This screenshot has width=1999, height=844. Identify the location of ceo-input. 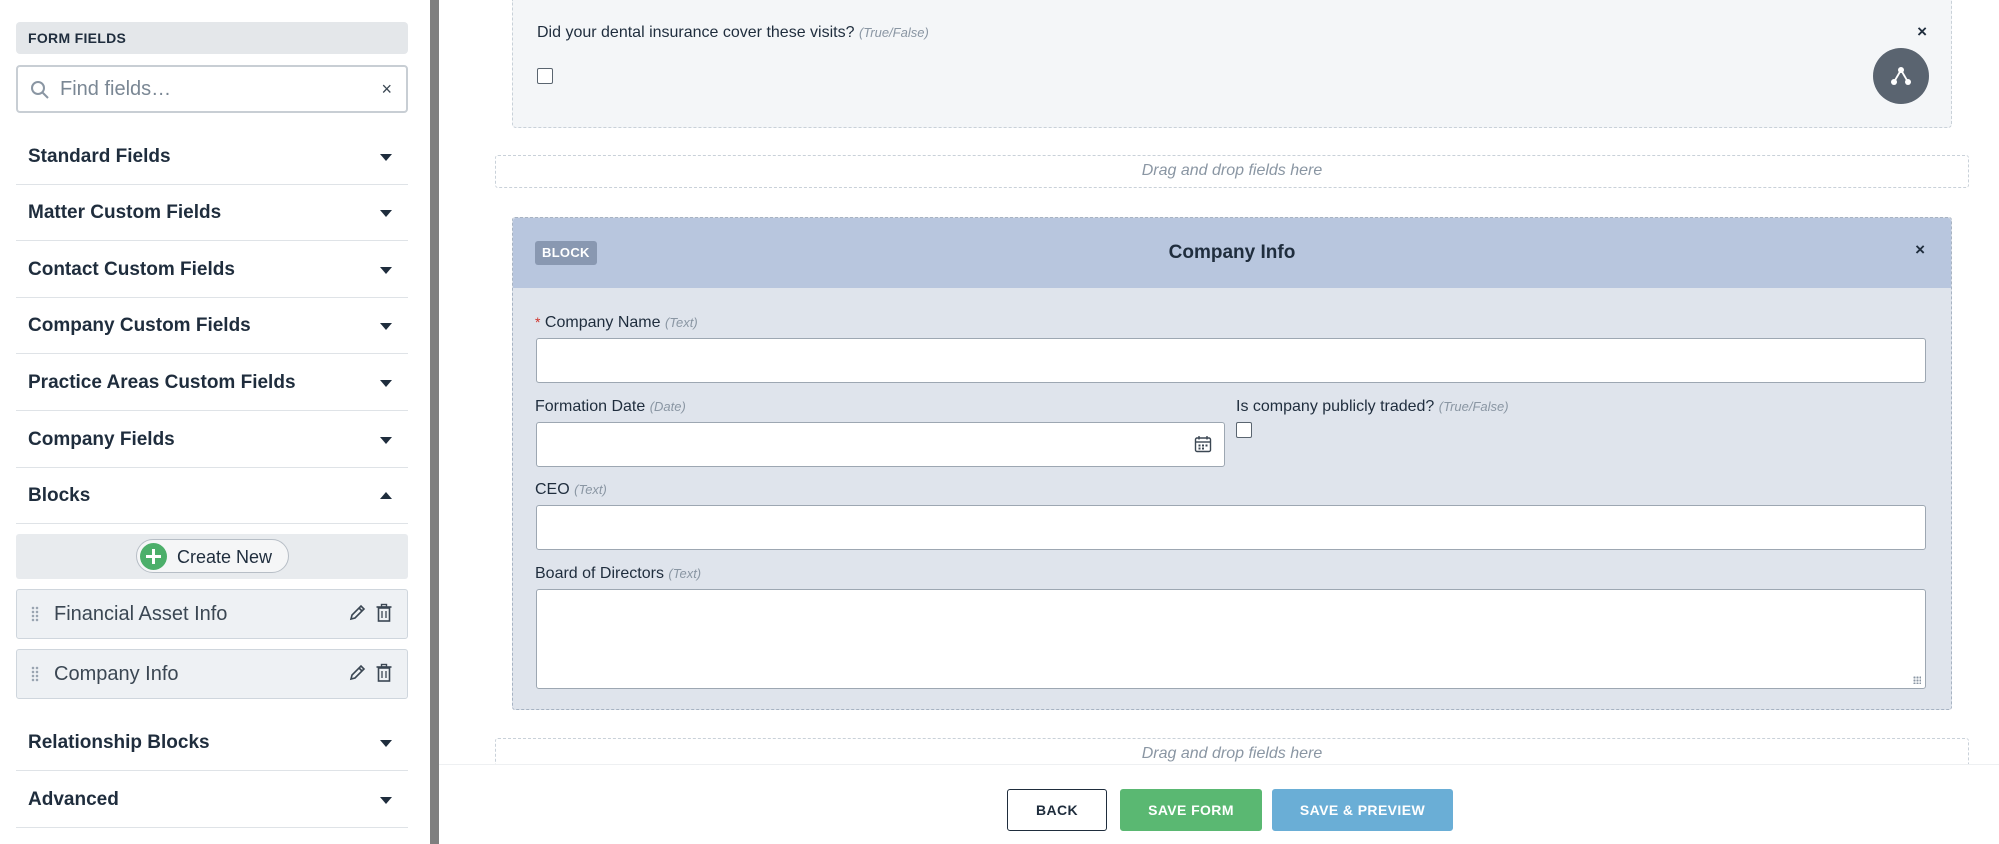
(1231, 527).